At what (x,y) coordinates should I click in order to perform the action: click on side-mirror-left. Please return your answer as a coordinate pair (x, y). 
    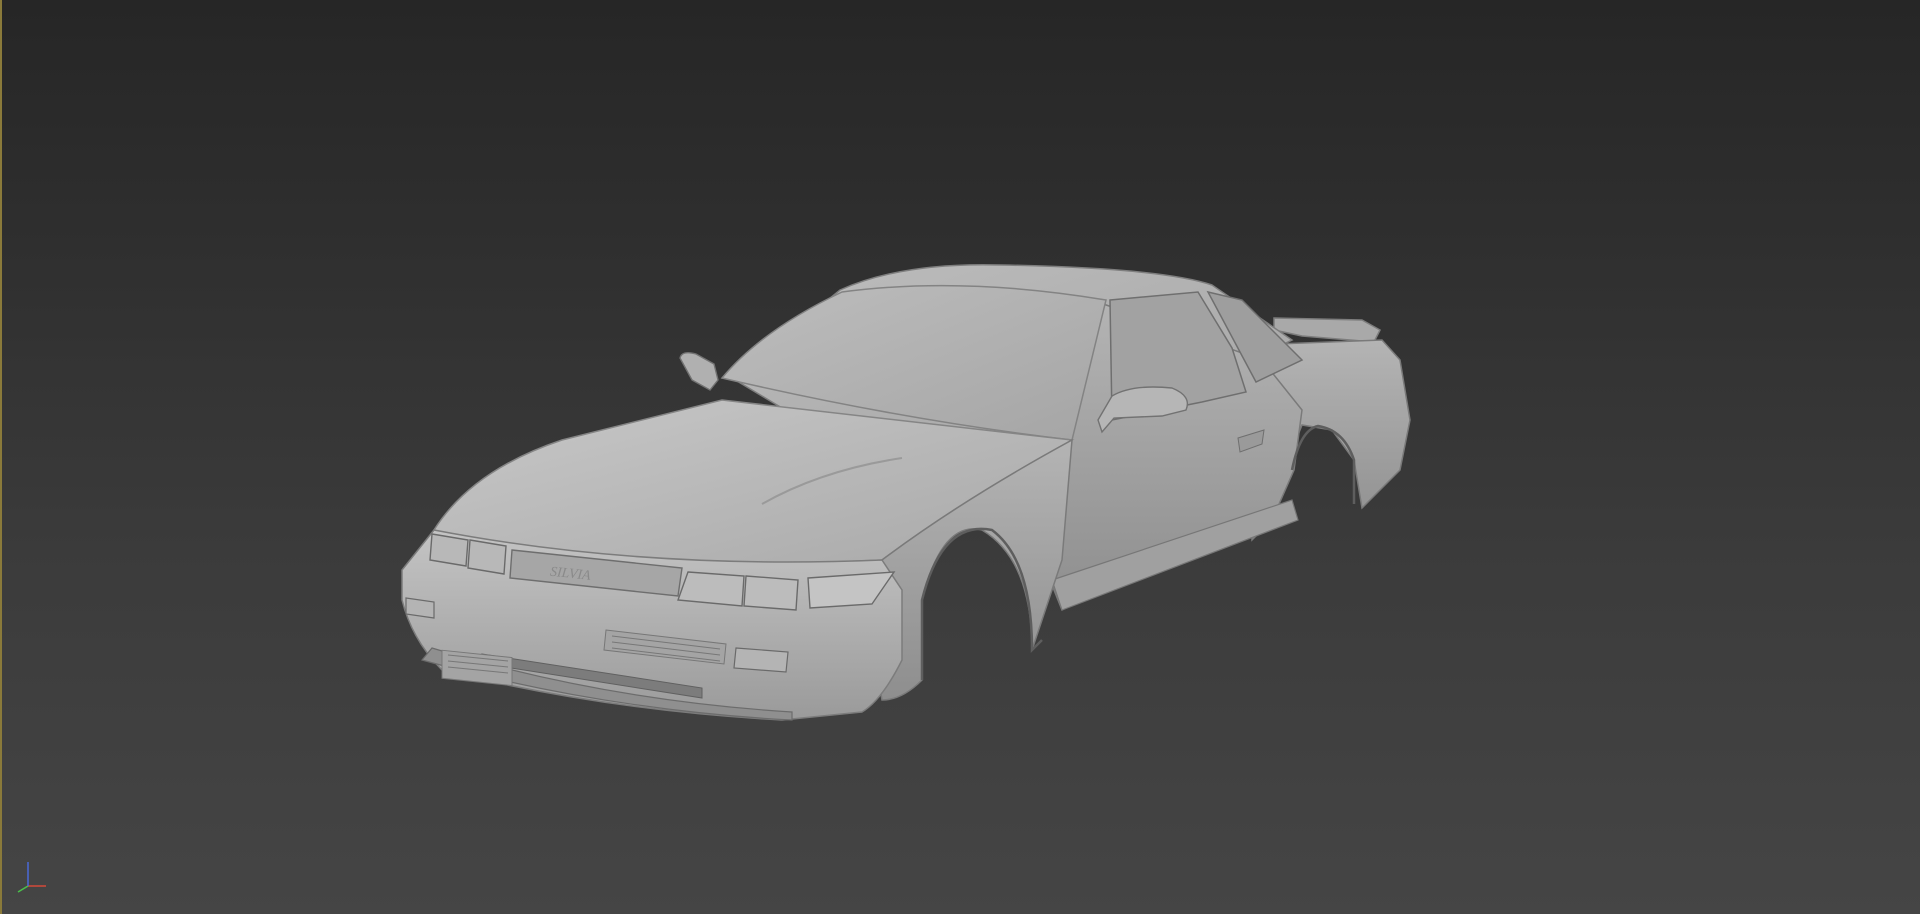
    Looking at the image, I should click on (699, 371).